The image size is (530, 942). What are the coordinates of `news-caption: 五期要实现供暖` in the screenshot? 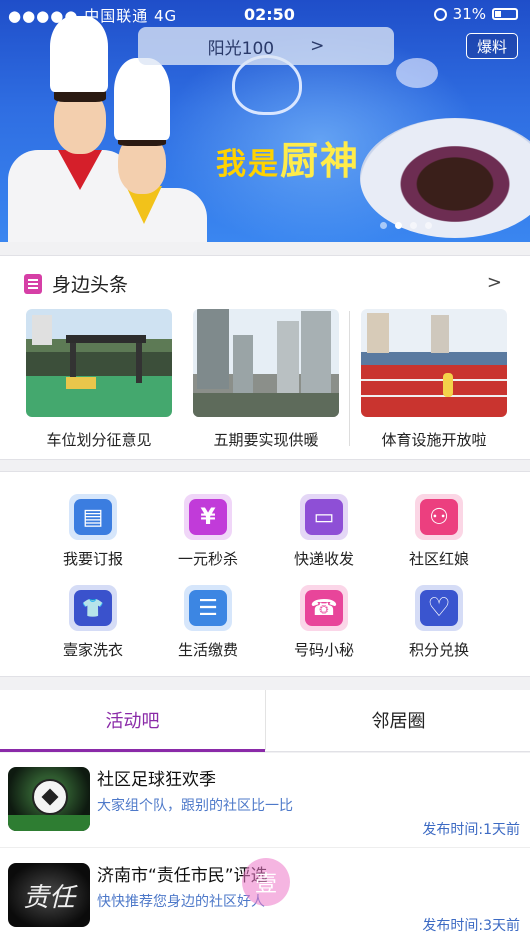 It's located at (266, 440).